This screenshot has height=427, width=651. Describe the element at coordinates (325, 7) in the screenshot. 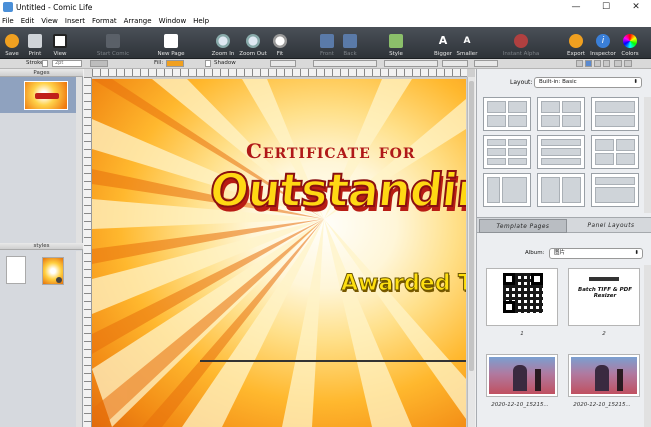

I see `title-bar: Untitled - Comic Life — ☐ ✕` at that location.